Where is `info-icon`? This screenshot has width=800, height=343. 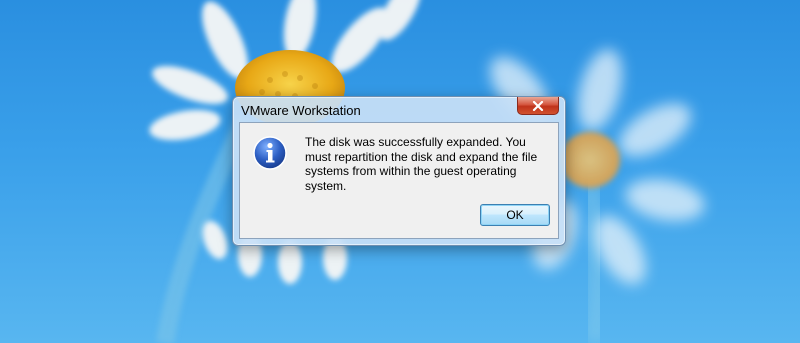 info-icon is located at coordinates (270, 153).